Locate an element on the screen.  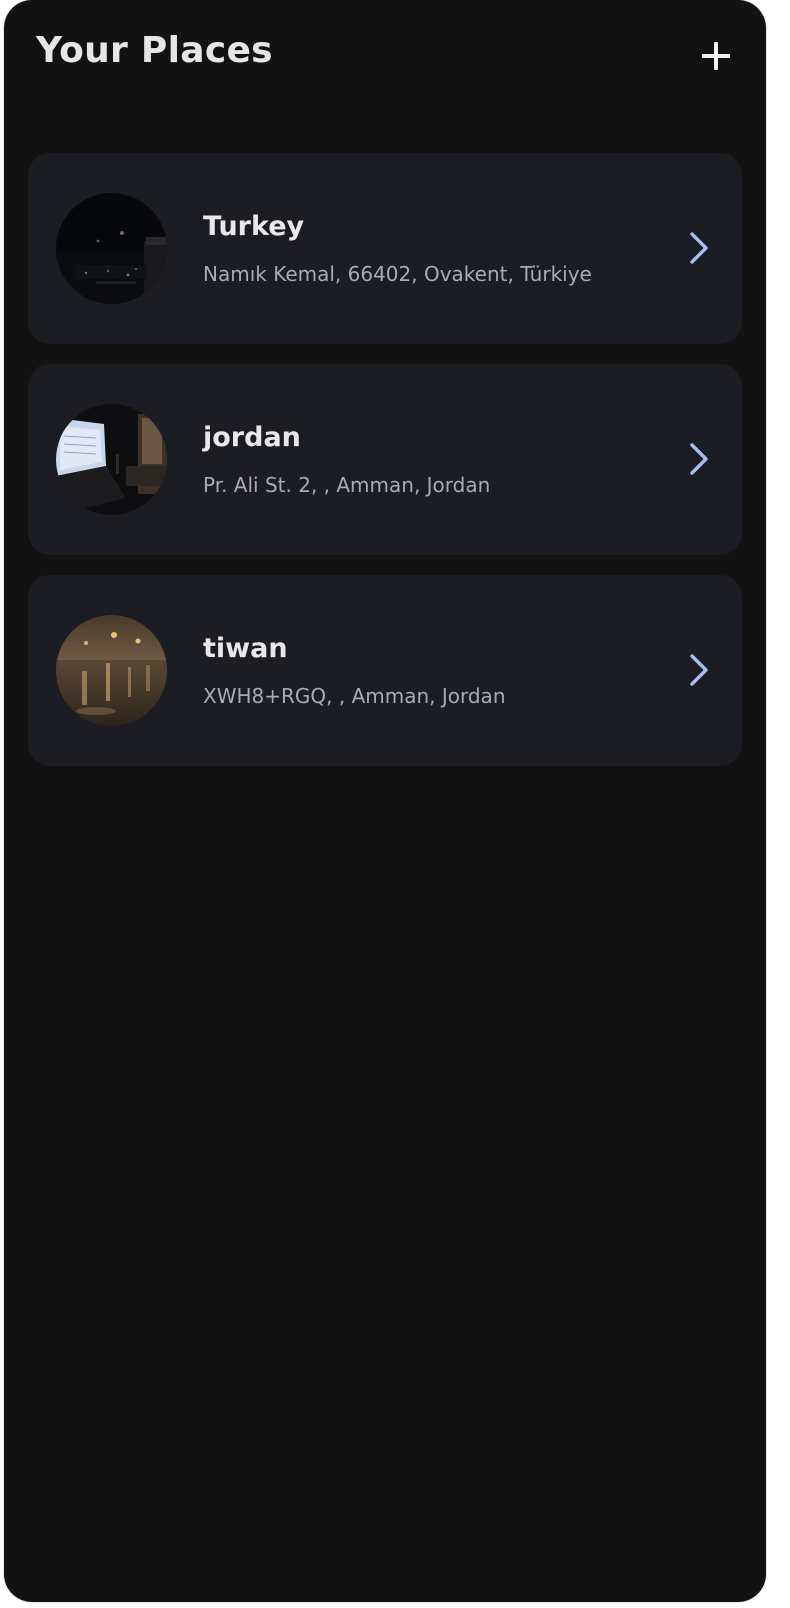
place-title: tiwan is located at coordinates (245, 648).